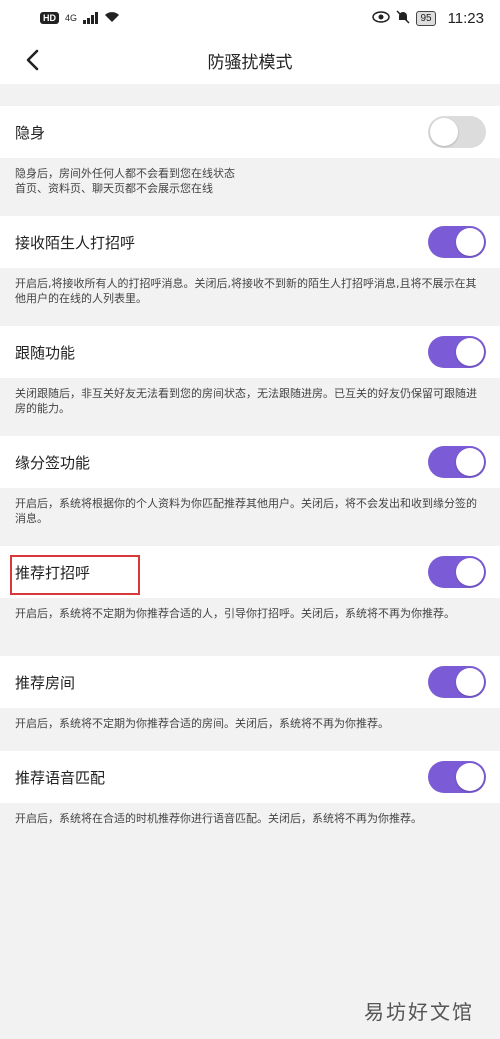 This screenshot has width=500, height=1039. I want to click on setting-label: 推荐房间, so click(45, 682).